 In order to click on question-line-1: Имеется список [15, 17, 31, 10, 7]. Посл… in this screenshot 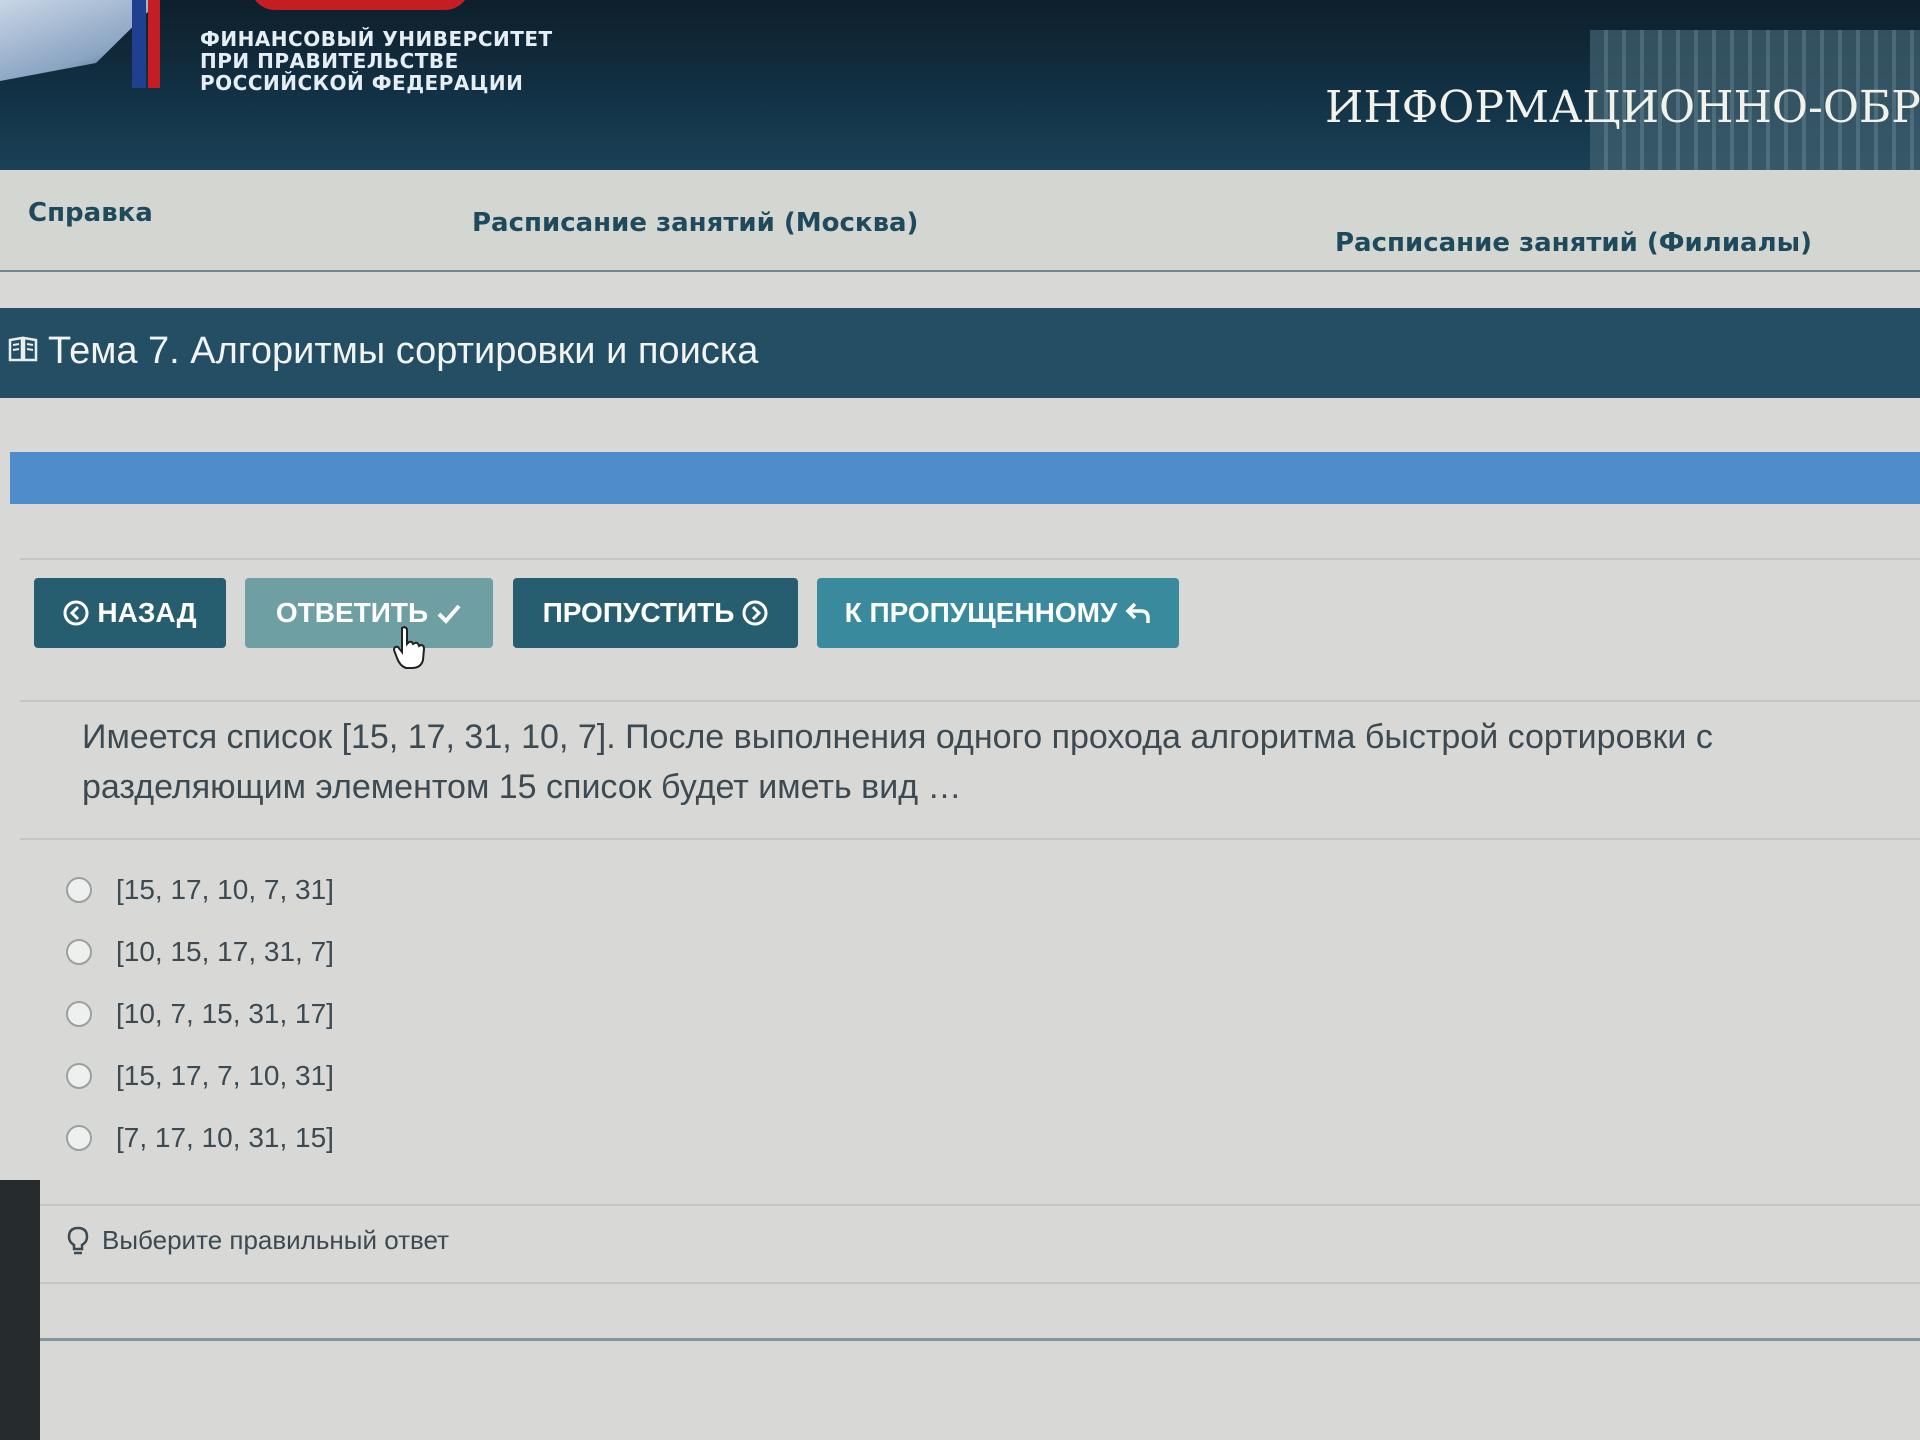, I will do `click(897, 737)`.